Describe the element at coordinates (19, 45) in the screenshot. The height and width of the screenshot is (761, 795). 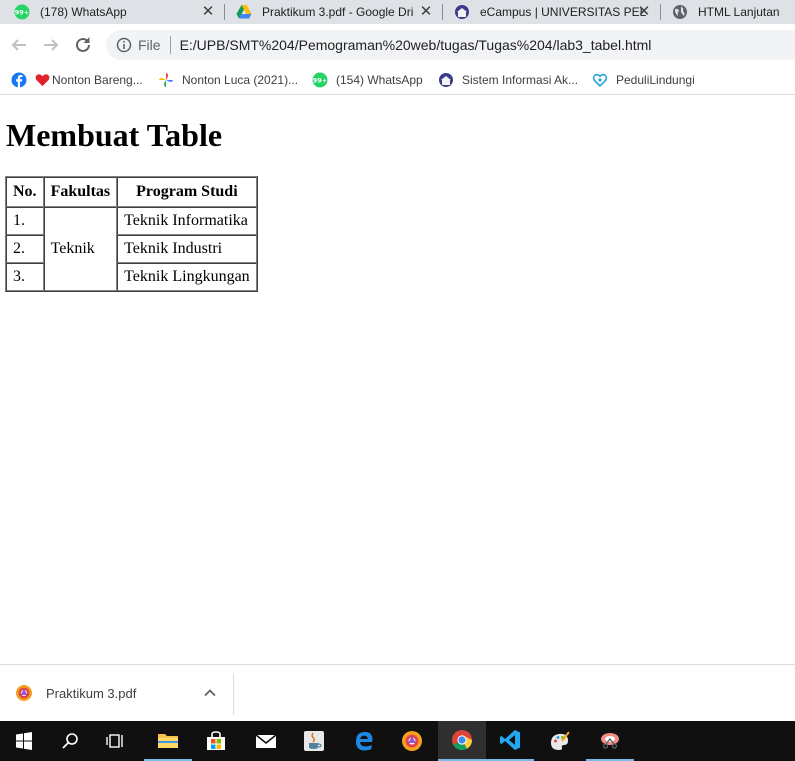
I see `back-arrow-icon` at that location.